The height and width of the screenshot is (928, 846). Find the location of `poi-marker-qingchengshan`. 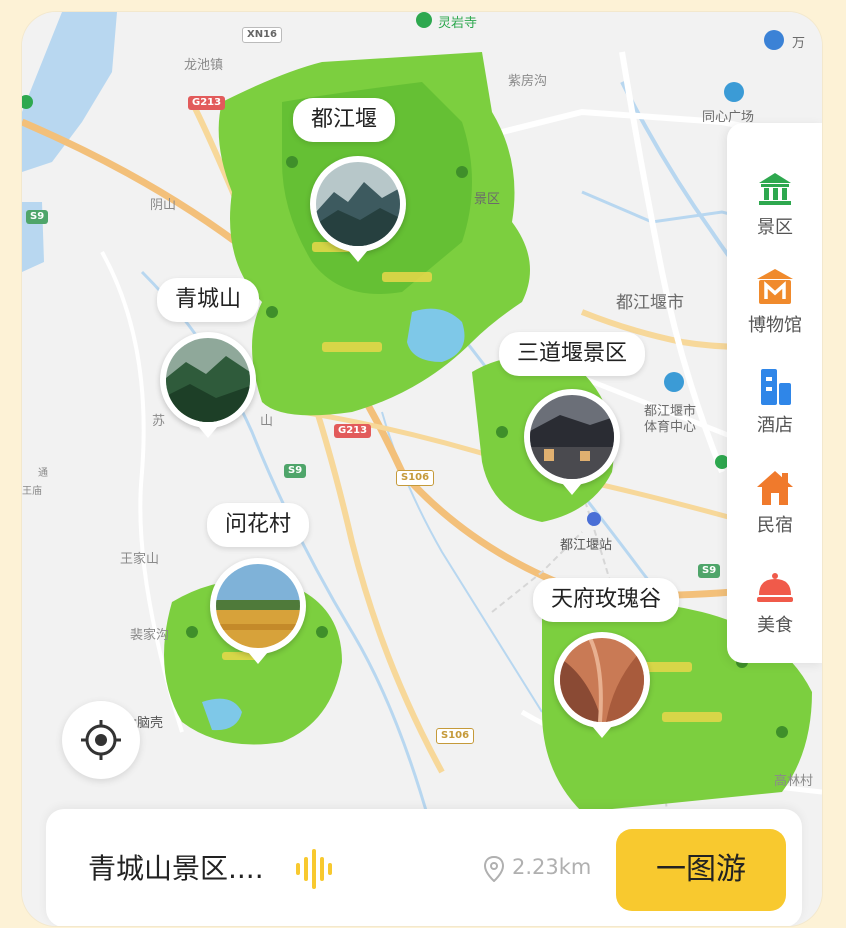

poi-marker-qingchengshan is located at coordinates (208, 380).